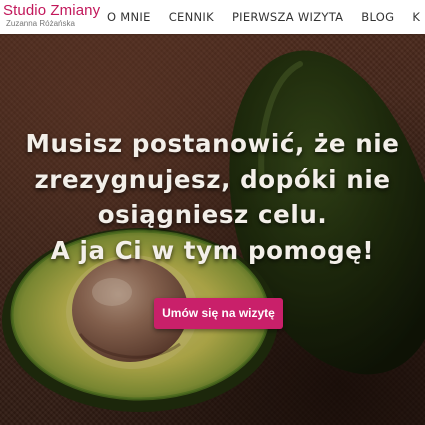 The width and height of the screenshot is (425, 425). What do you see at coordinates (377, 17) in the screenshot?
I see `nav-item-blog: BLOG` at bounding box center [377, 17].